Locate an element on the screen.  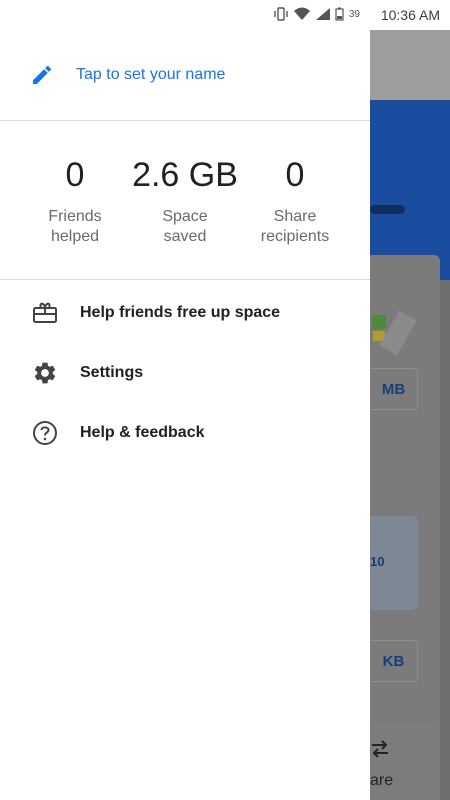
menu-item-help-friends: Help friends free up space is located at coordinates (185, 313).